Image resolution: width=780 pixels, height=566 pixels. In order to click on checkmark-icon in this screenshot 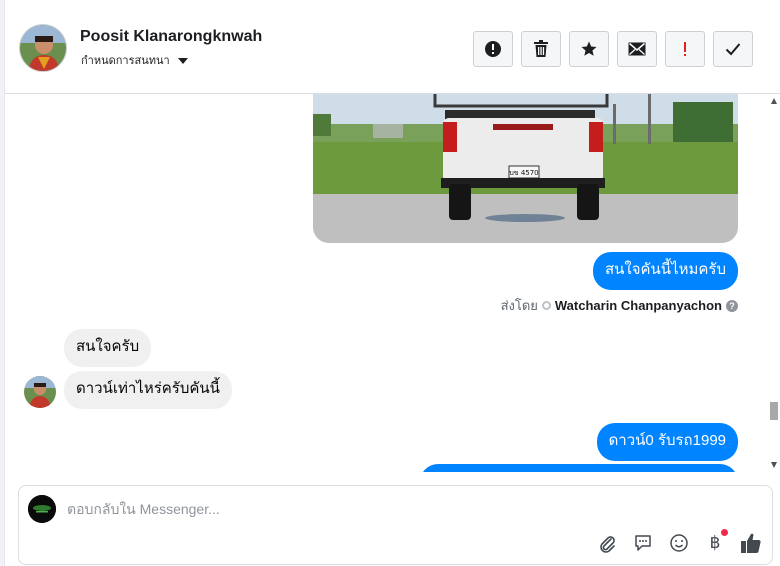, I will do `click(733, 49)`.